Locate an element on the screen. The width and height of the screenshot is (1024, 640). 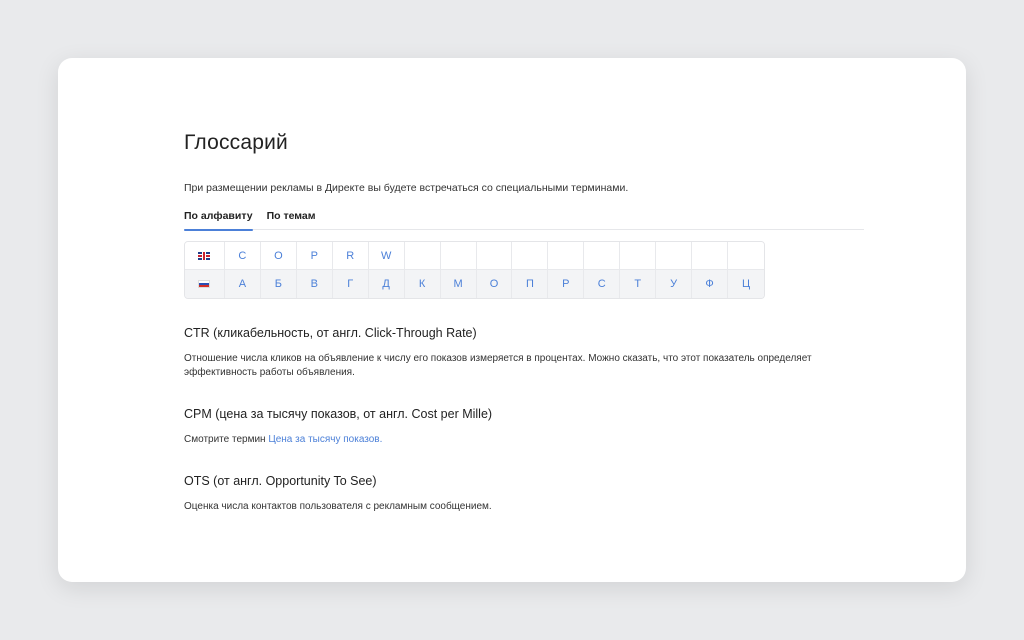
letter-link: R is located at coordinates (351, 256).